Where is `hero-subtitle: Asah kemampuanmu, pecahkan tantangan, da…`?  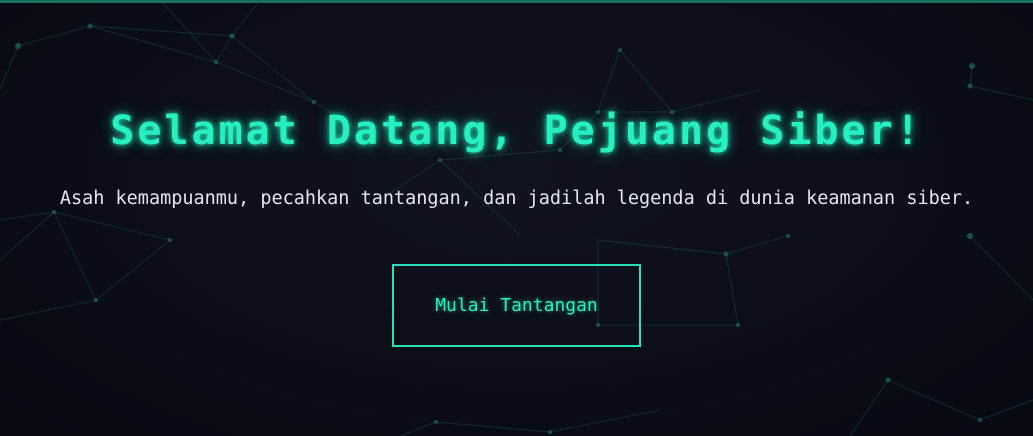 hero-subtitle: Asah kemampuanmu, pecahkan tantangan, da… is located at coordinates (516, 198).